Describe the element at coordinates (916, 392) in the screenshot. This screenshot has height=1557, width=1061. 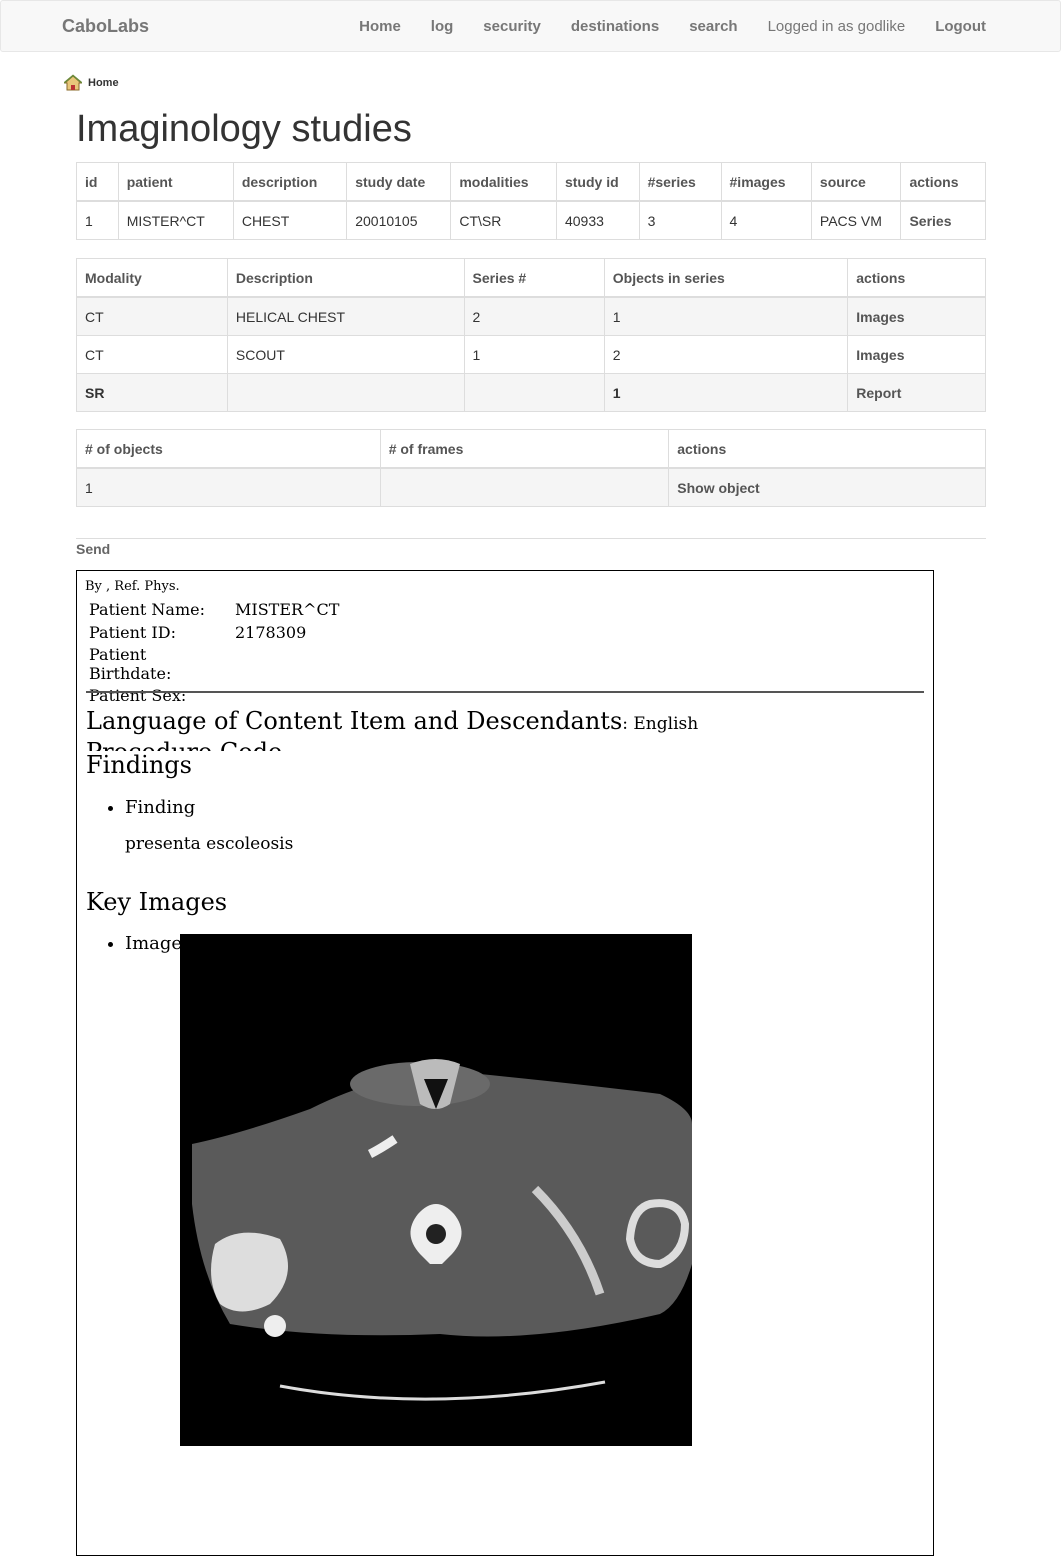
I see `action-link: Report` at that location.